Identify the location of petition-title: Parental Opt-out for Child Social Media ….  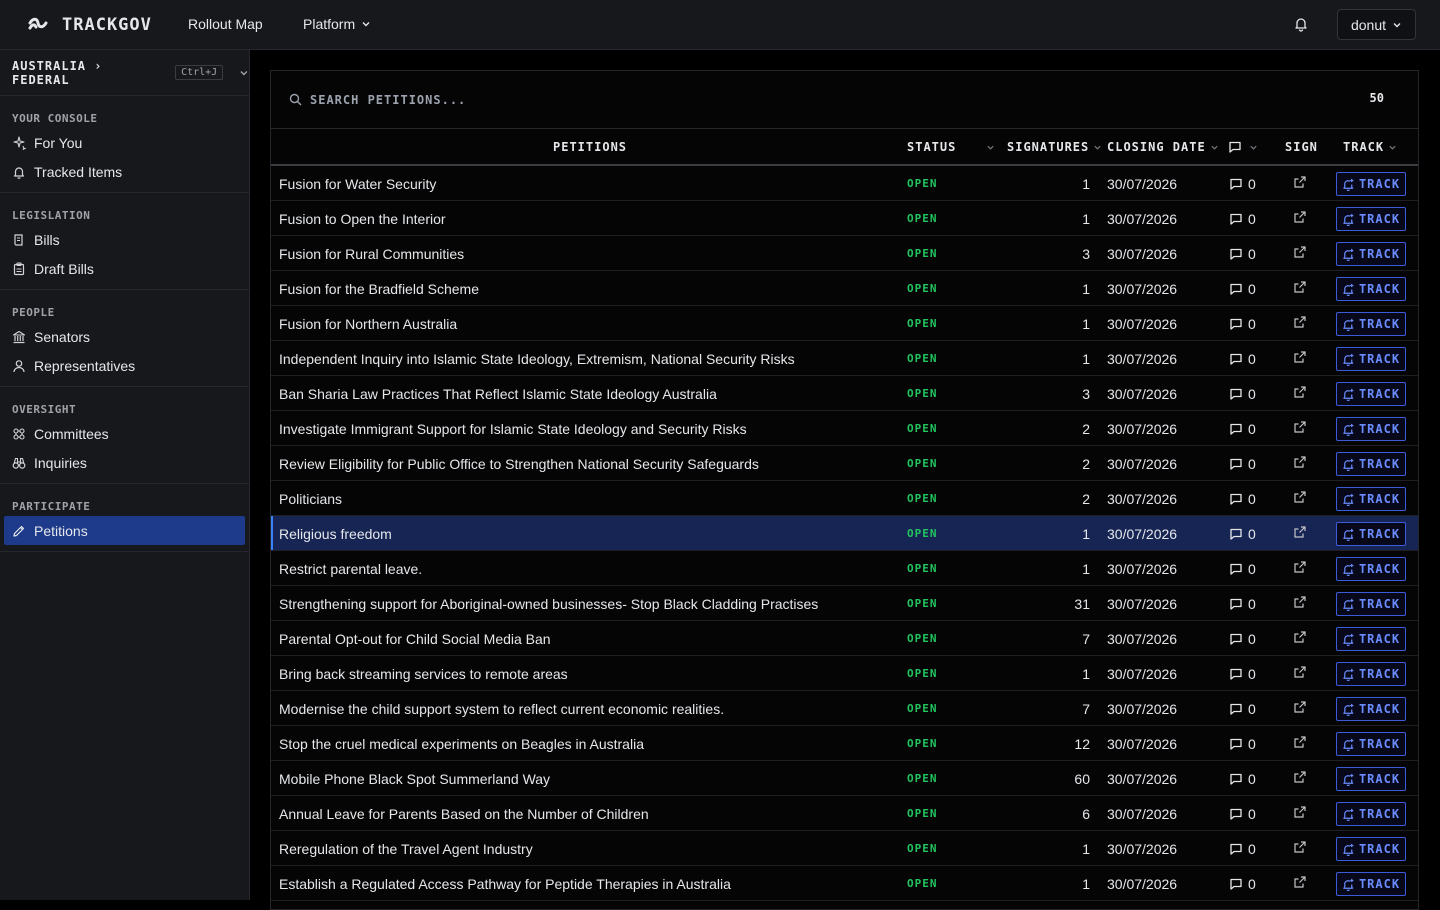
(415, 639).